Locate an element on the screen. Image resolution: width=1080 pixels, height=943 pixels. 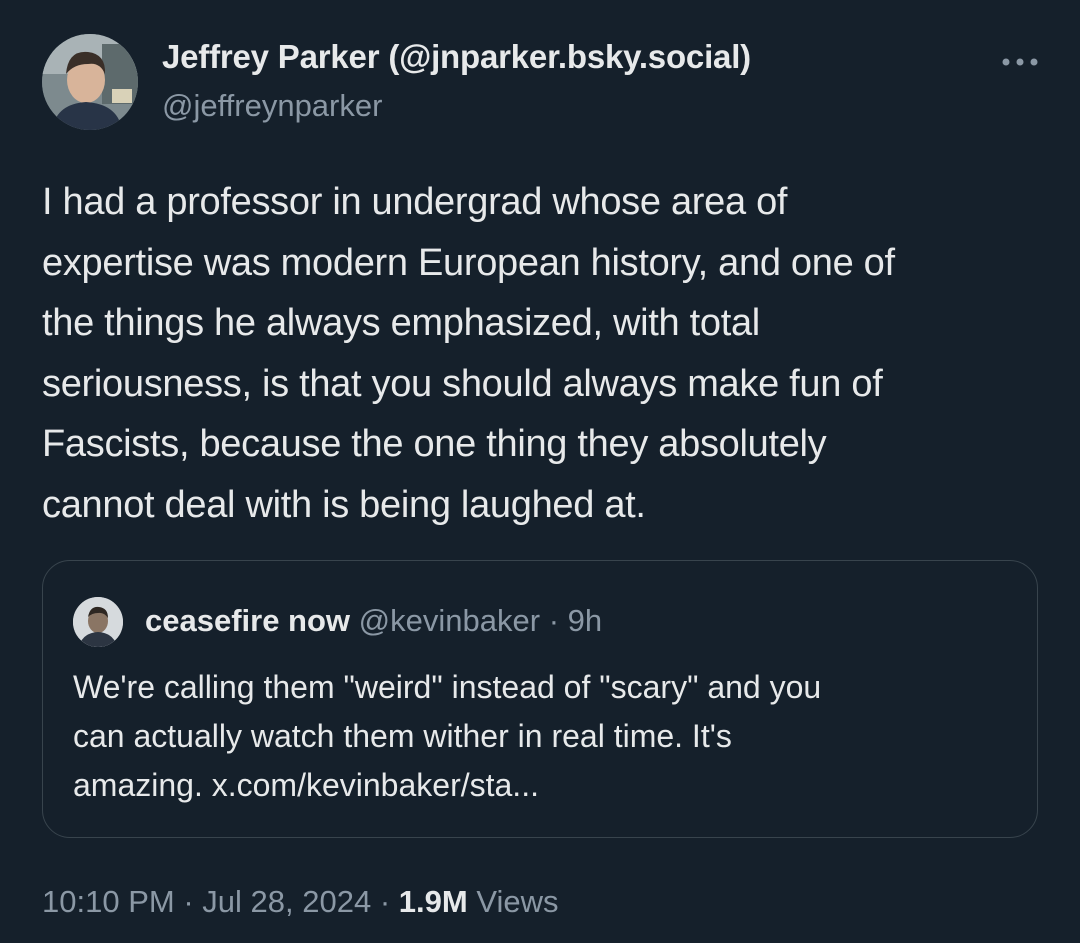
views-count: 1.9M is located at coordinates (433, 901).